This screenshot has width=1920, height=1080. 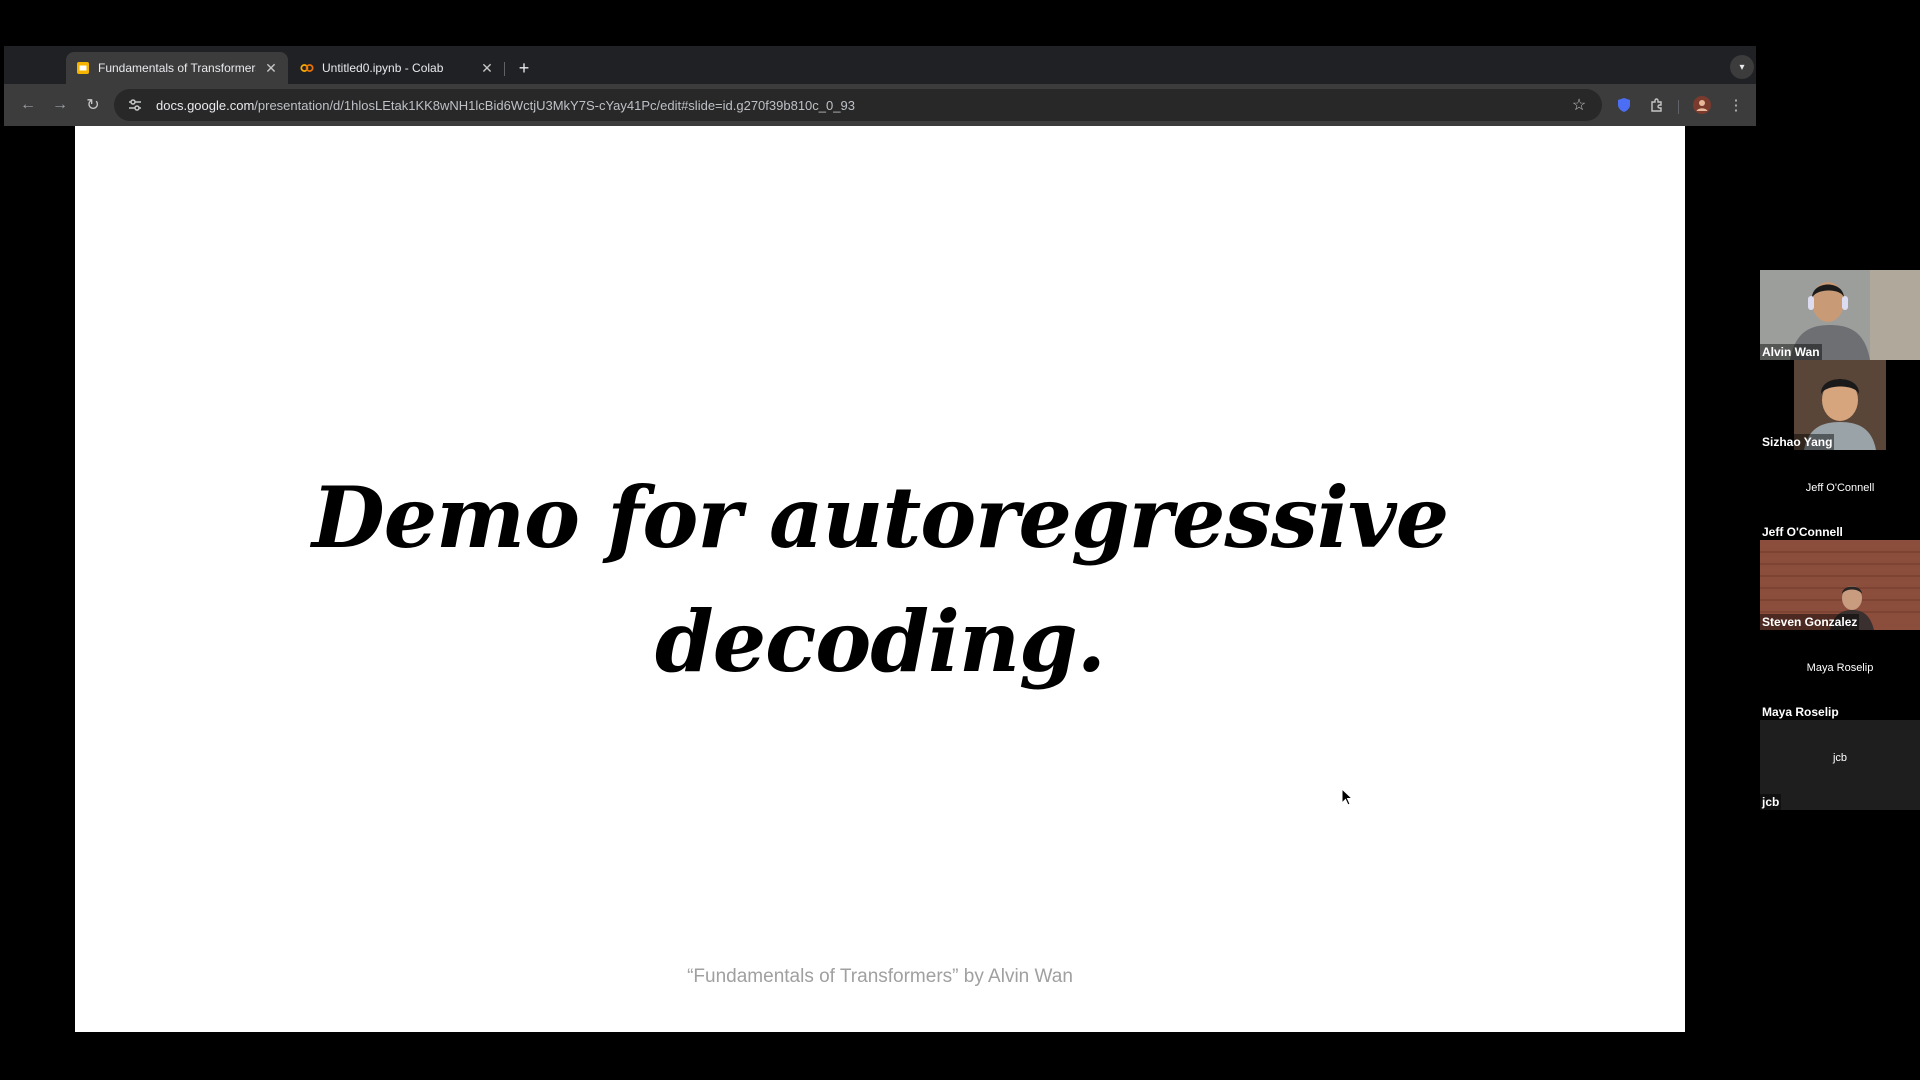 What do you see at coordinates (28, 105) in the screenshot?
I see `back-arrow-icon: ←` at bounding box center [28, 105].